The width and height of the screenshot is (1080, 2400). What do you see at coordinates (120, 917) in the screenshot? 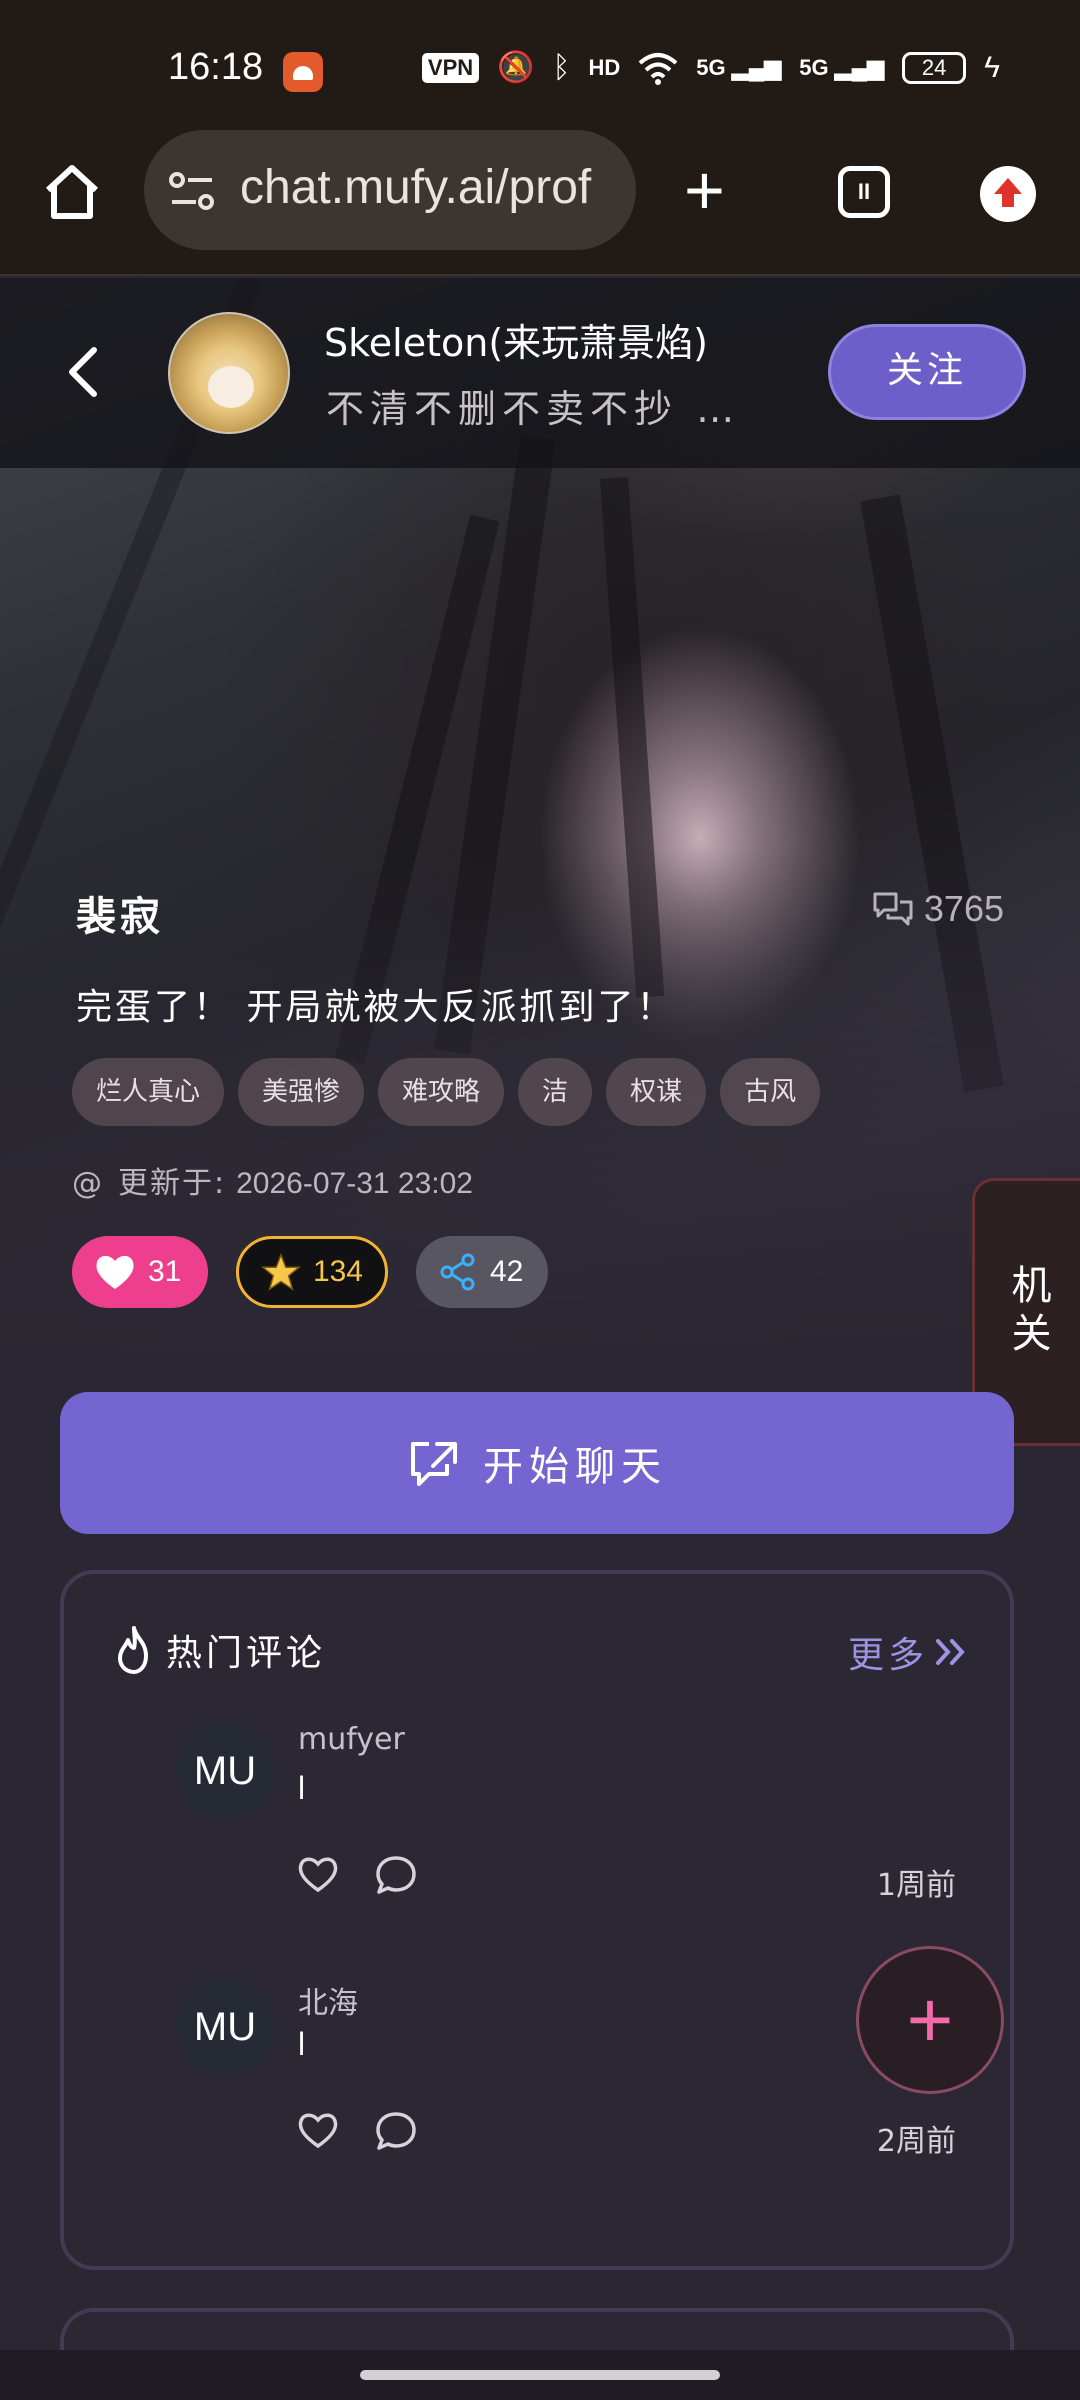
I see `character-name: 裴寂` at bounding box center [120, 917].